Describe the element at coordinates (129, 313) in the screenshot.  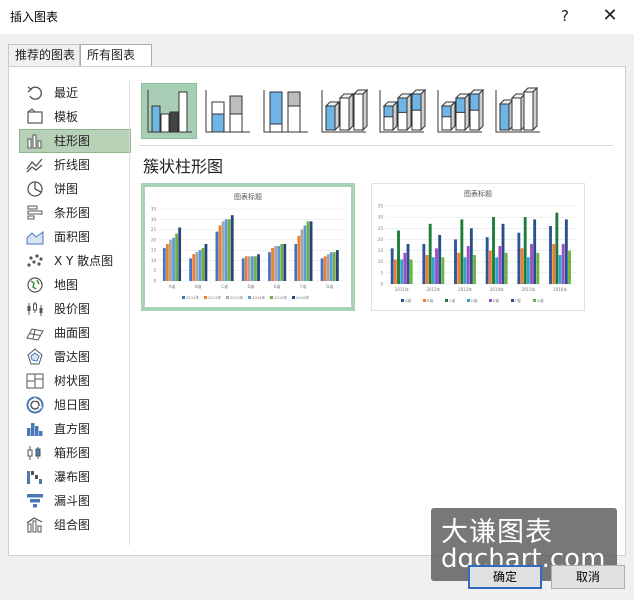
I see `vertical-divider` at that location.